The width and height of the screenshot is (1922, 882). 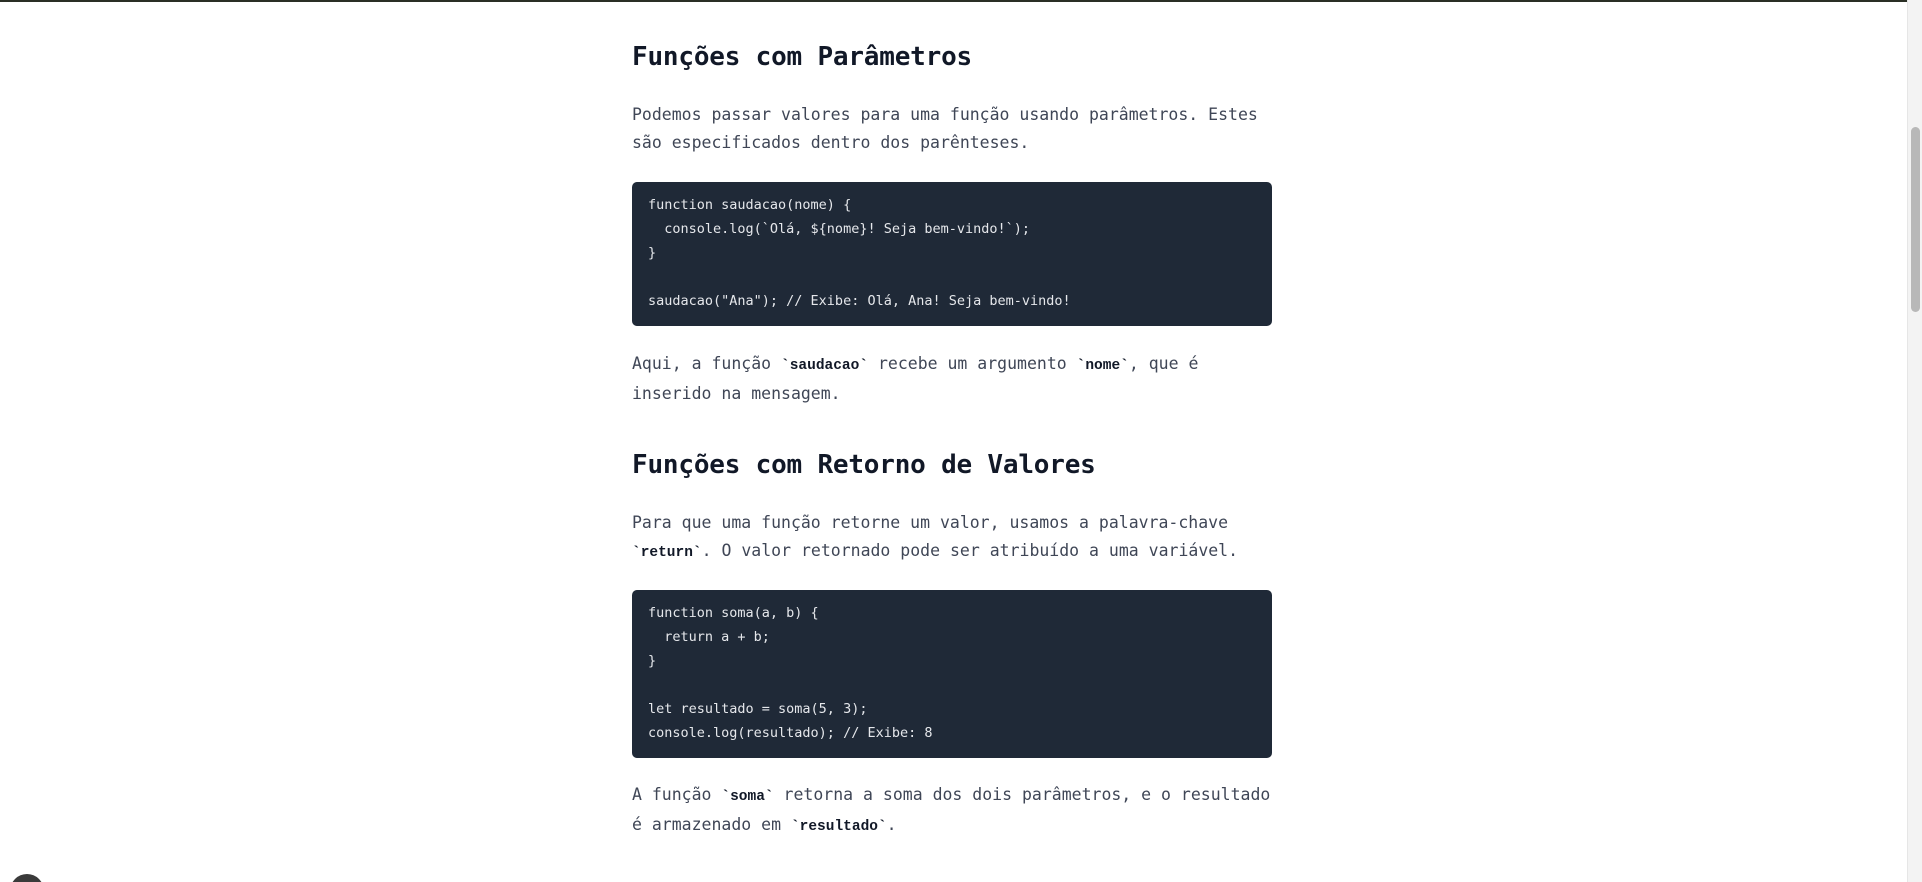 What do you see at coordinates (707, 363) in the screenshot?
I see `text-span: Aqui, a função` at bounding box center [707, 363].